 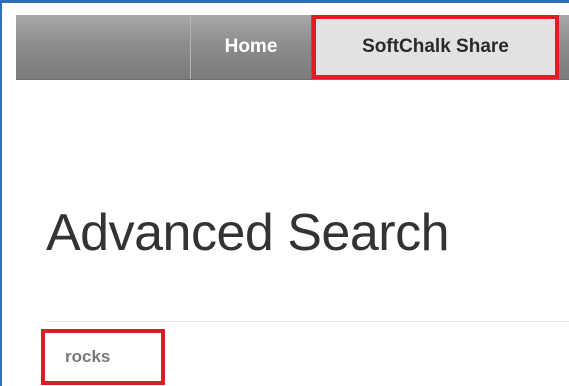 I want to click on nav-item-home: Home, so click(x=251, y=47).